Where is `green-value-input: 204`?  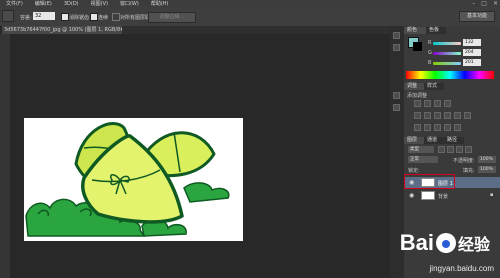 green-value-input: 204 is located at coordinates (472, 52).